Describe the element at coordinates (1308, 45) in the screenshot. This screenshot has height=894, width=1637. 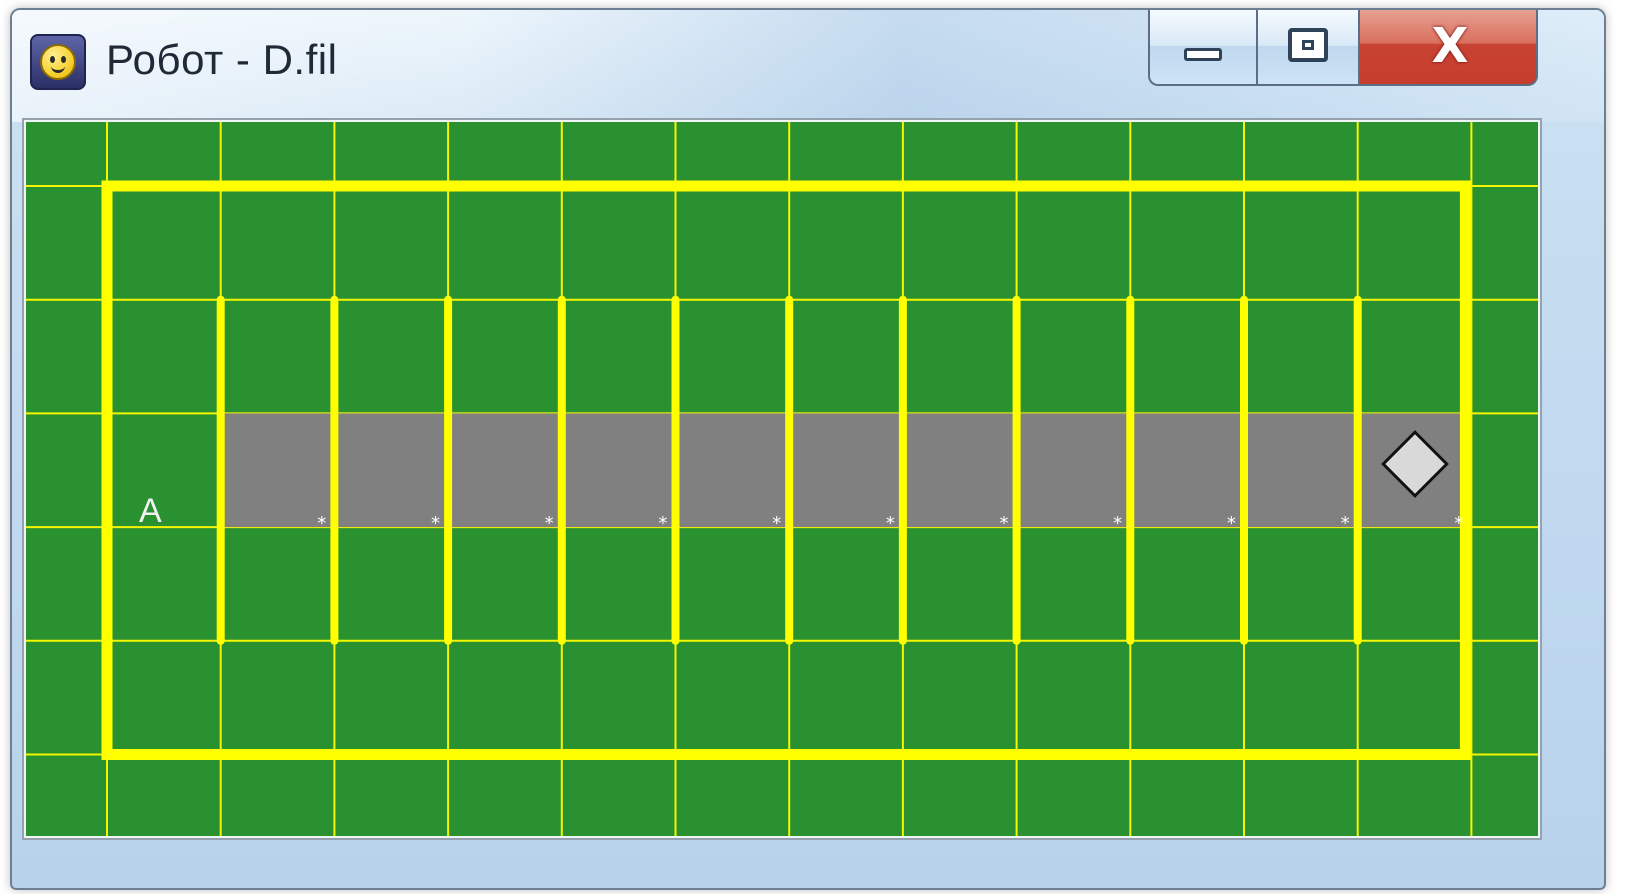
I see `maximize-icon` at that location.